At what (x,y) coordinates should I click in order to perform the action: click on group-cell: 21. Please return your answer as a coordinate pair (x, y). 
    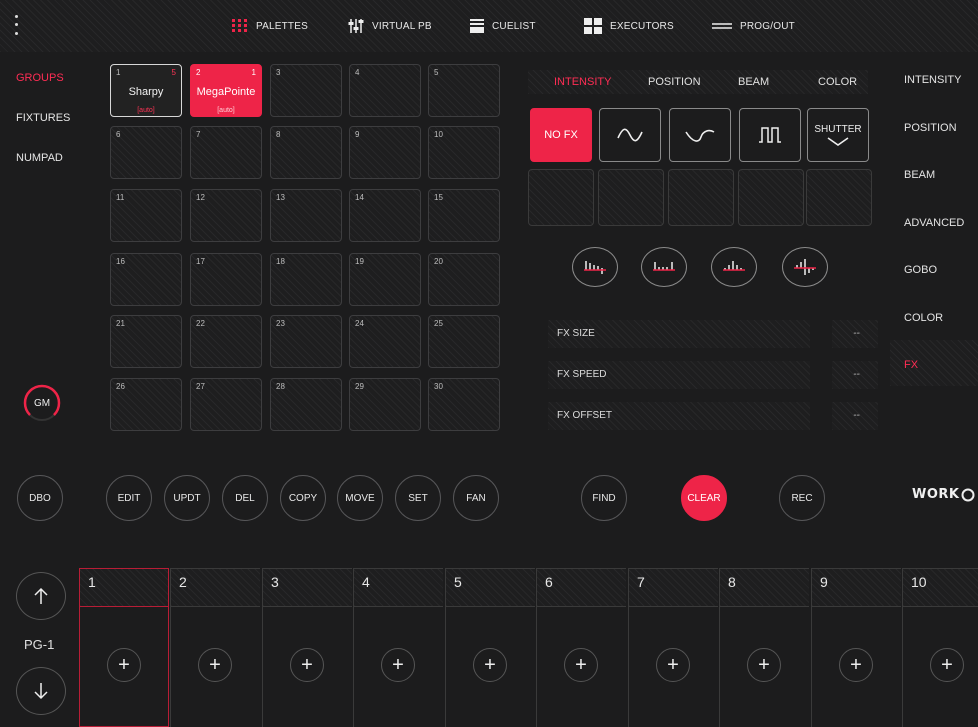
    Looking at the image, I should click on (146, 341).